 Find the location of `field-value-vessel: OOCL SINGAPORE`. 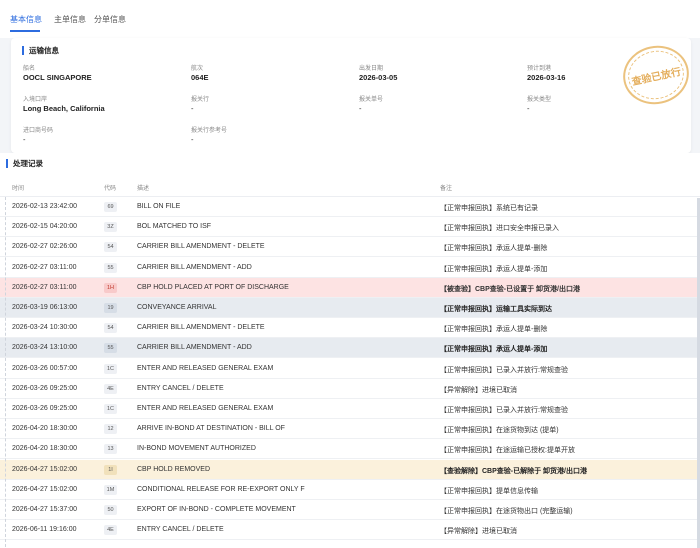

field-value-vessel: OOCL SINGAPORE is located at coordinates (57, 77).